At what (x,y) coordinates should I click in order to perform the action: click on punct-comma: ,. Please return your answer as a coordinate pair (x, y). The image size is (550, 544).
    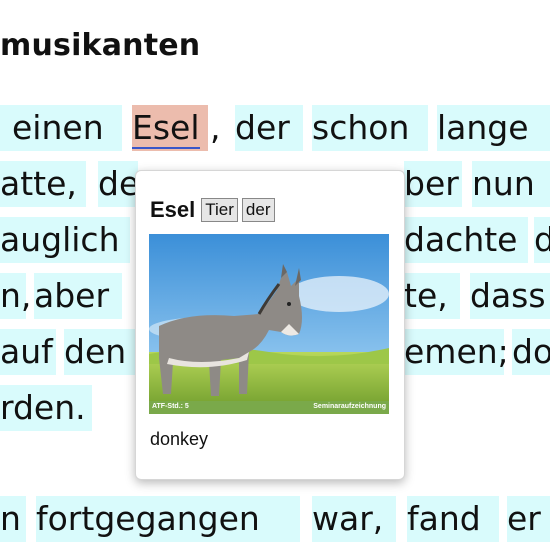
    Looking at the image, I should click on (215, 127).